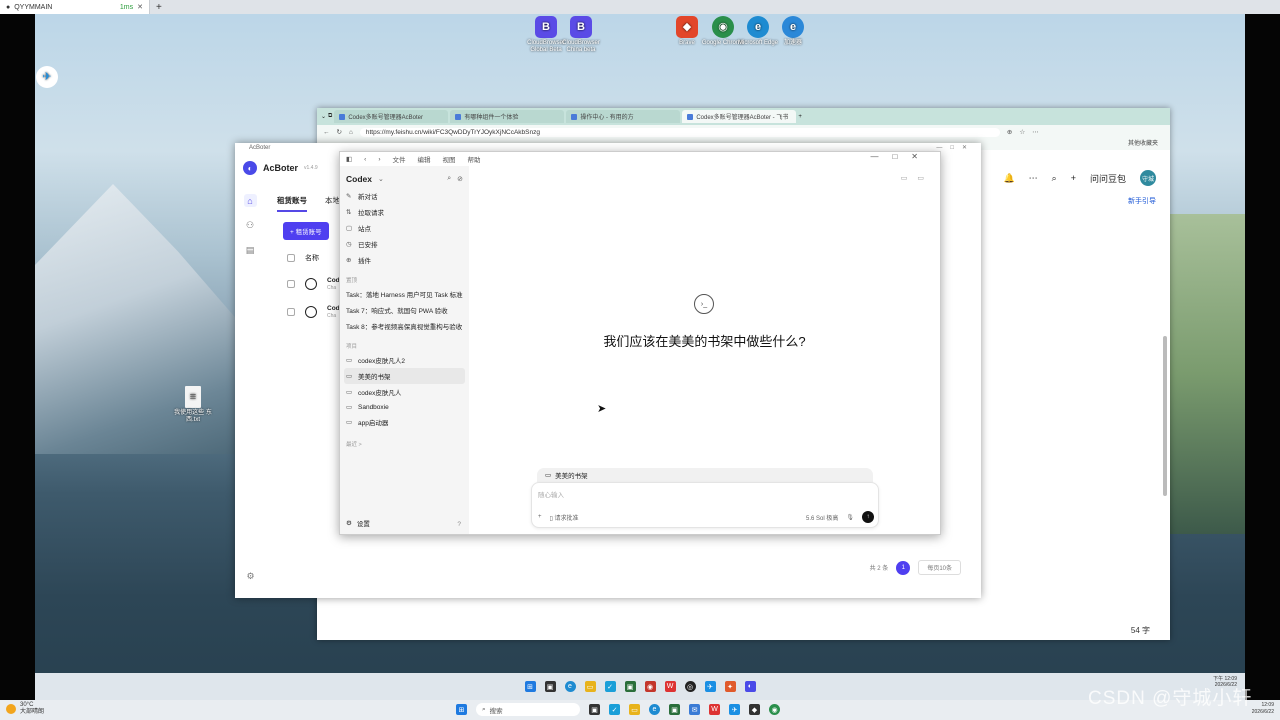  What do you see at coordinates (903, 567) in the screenshot?
I see `page-button: 1` at bounding box center [903, 567].